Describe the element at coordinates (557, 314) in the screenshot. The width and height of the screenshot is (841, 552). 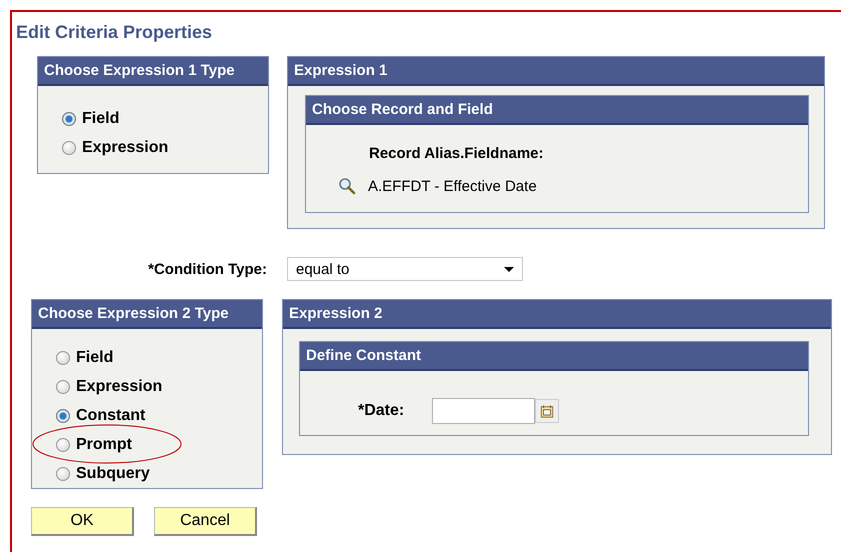
I see `panel-header: Expression 2` at that location.